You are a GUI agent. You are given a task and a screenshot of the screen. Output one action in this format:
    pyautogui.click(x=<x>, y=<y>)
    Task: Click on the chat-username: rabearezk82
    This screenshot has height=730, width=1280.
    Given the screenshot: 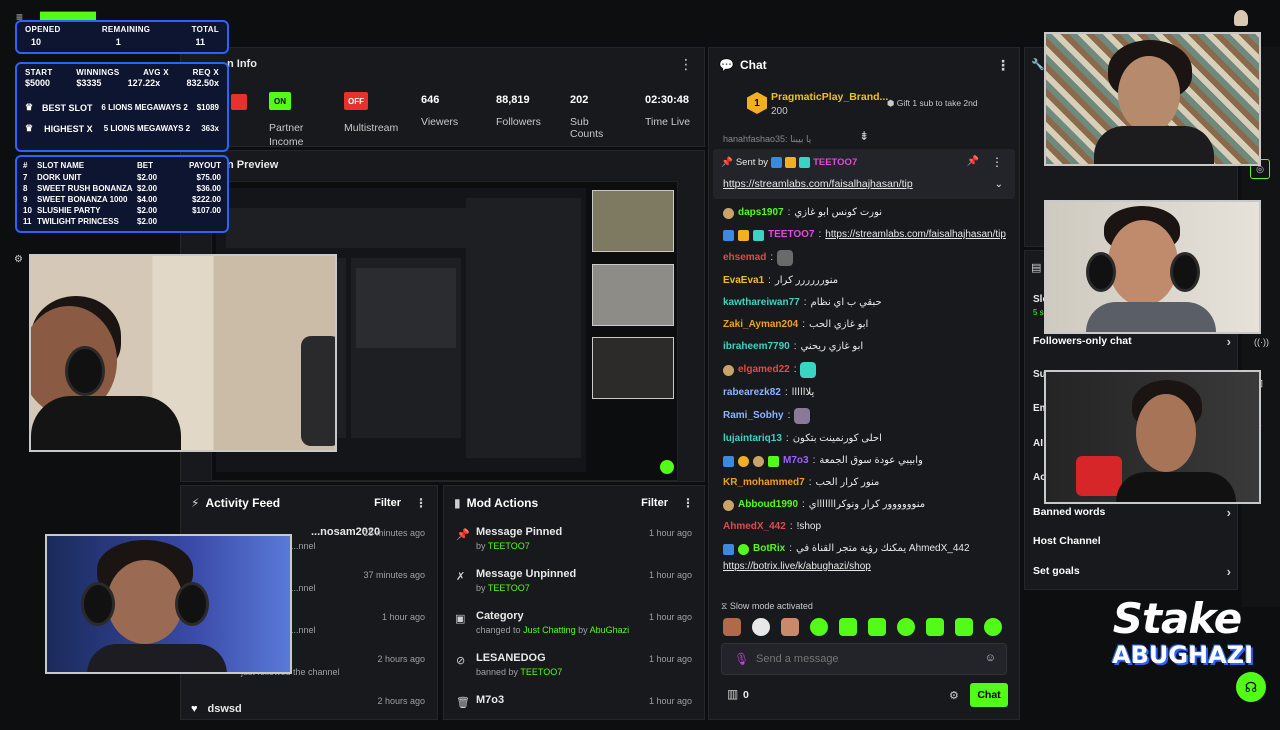 What is the action you would take?
    pyautogui.click(x=752, y=393)
    